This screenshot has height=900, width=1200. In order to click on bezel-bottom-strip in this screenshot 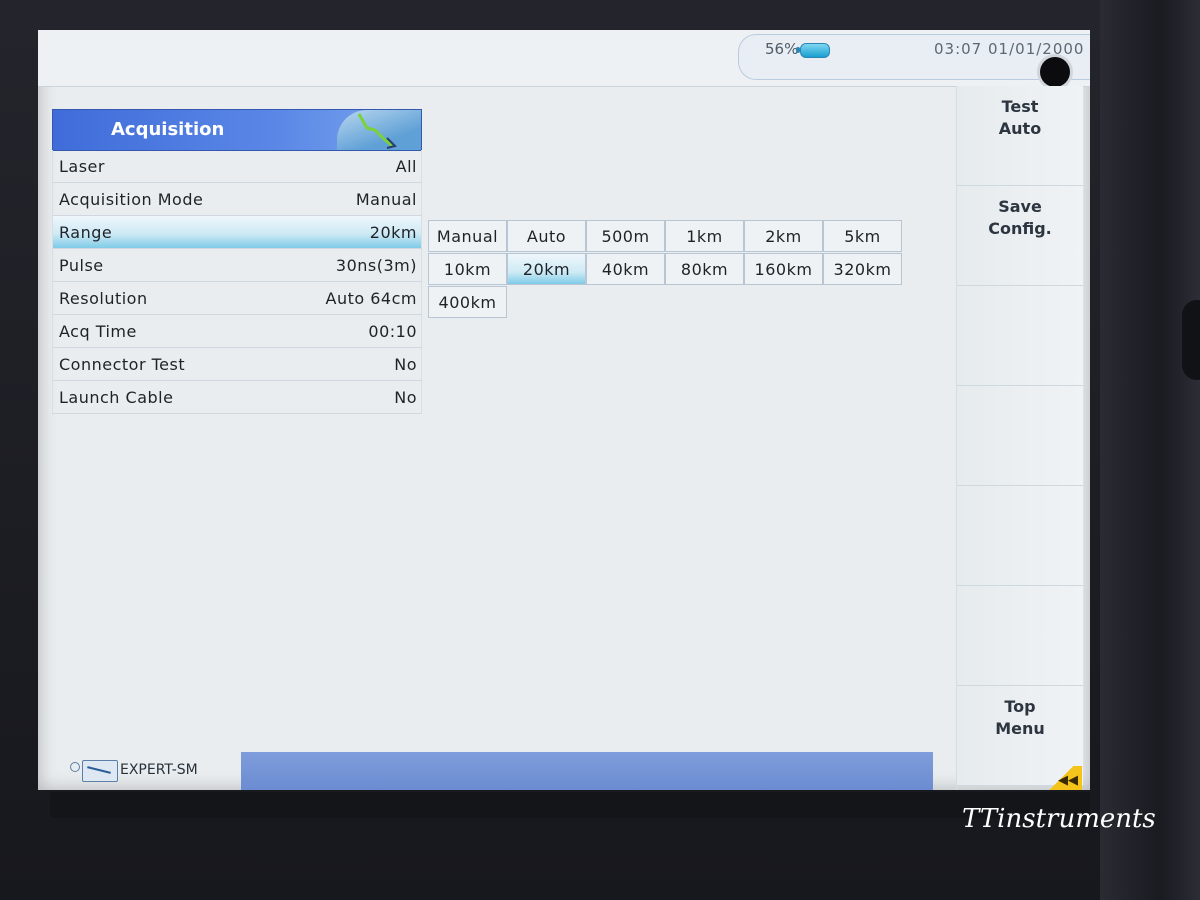, I will do `click(570, 805)`.